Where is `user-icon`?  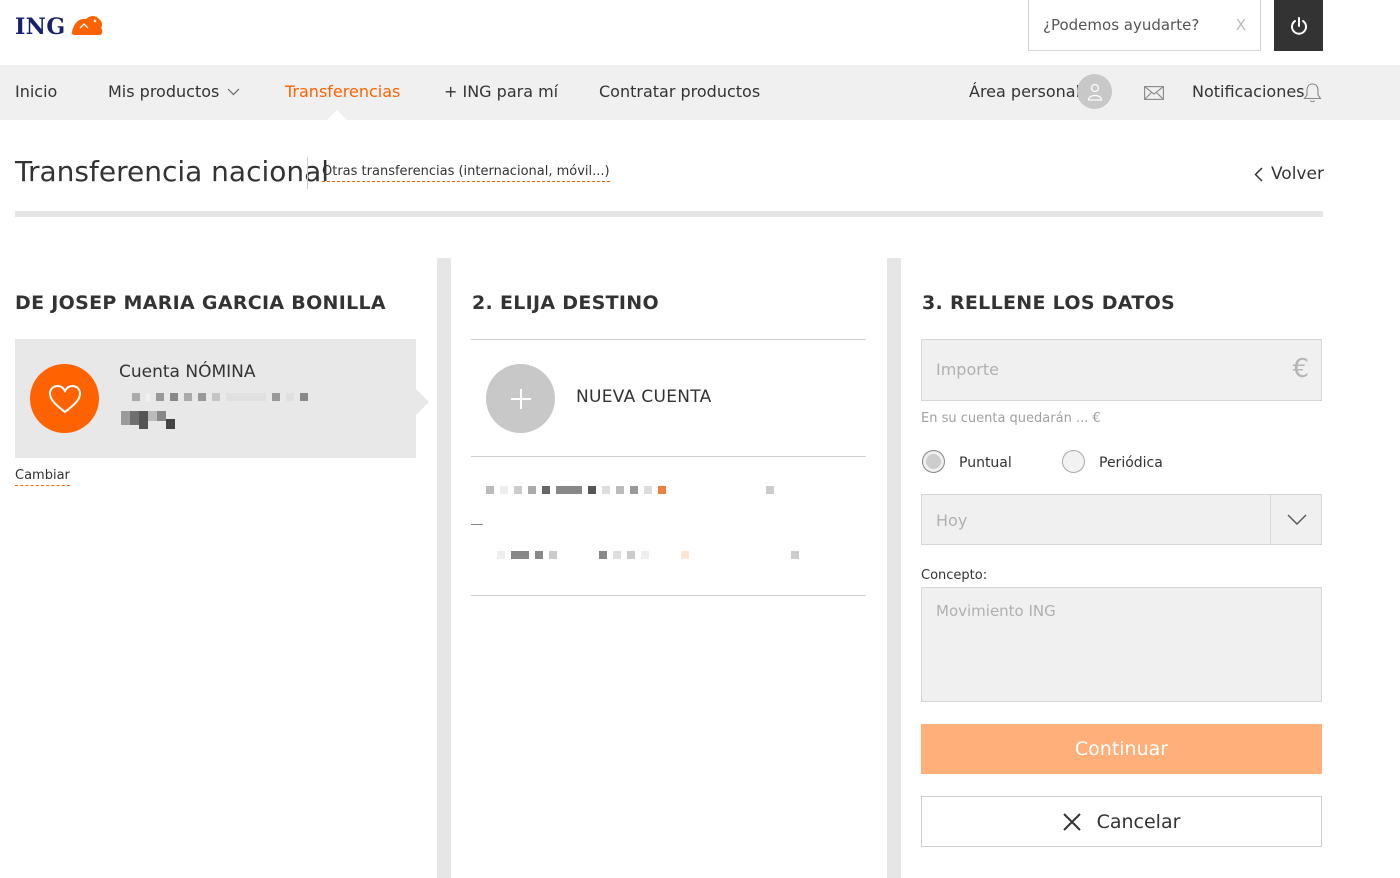
user-icon is located at coordinates (1094, 92).